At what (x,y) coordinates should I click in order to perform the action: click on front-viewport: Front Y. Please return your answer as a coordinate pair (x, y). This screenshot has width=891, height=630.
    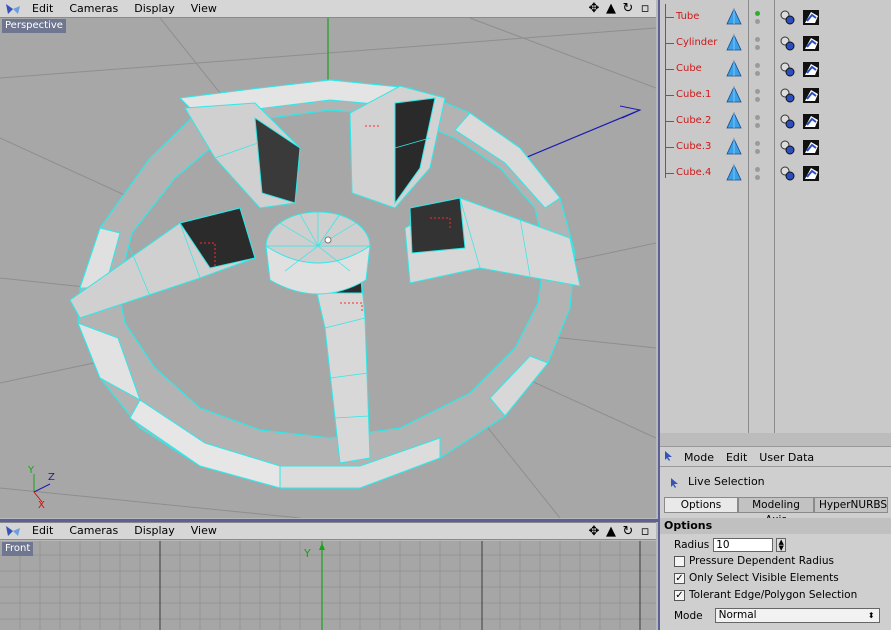
    Looking at the image, I should click on (328, 585).